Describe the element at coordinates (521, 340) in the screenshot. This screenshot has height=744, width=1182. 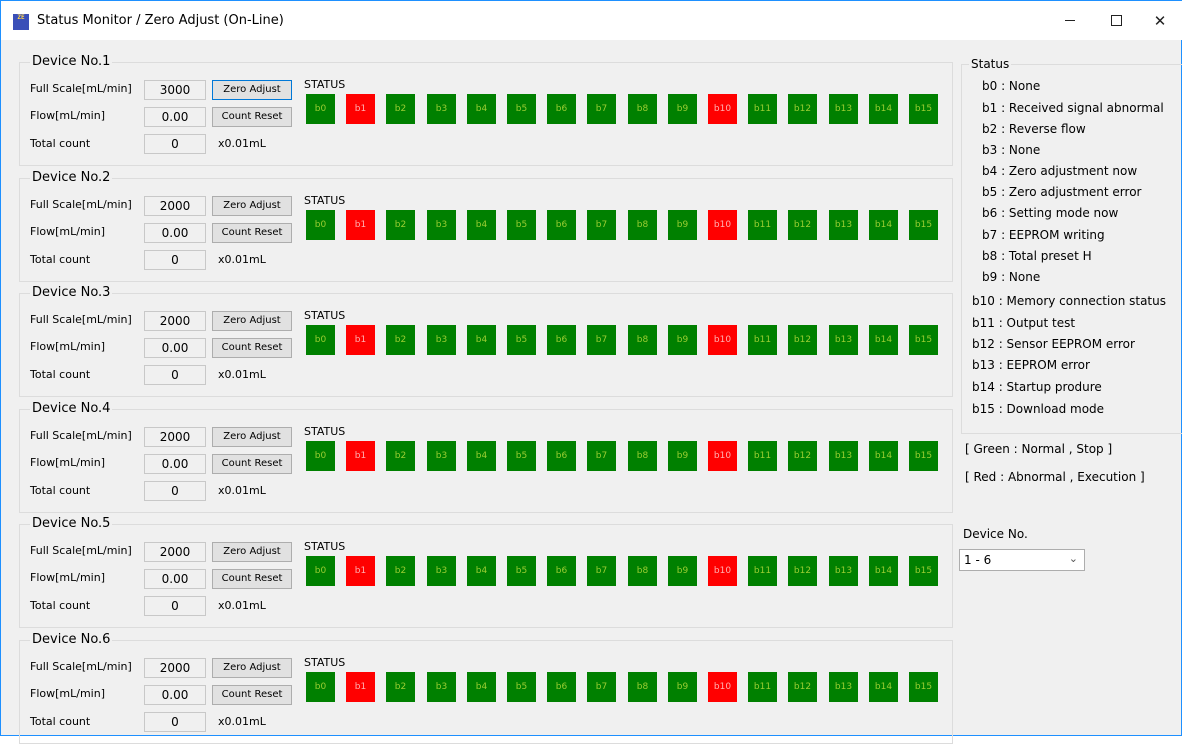
I see `status-bit-b5: b5` at that location.